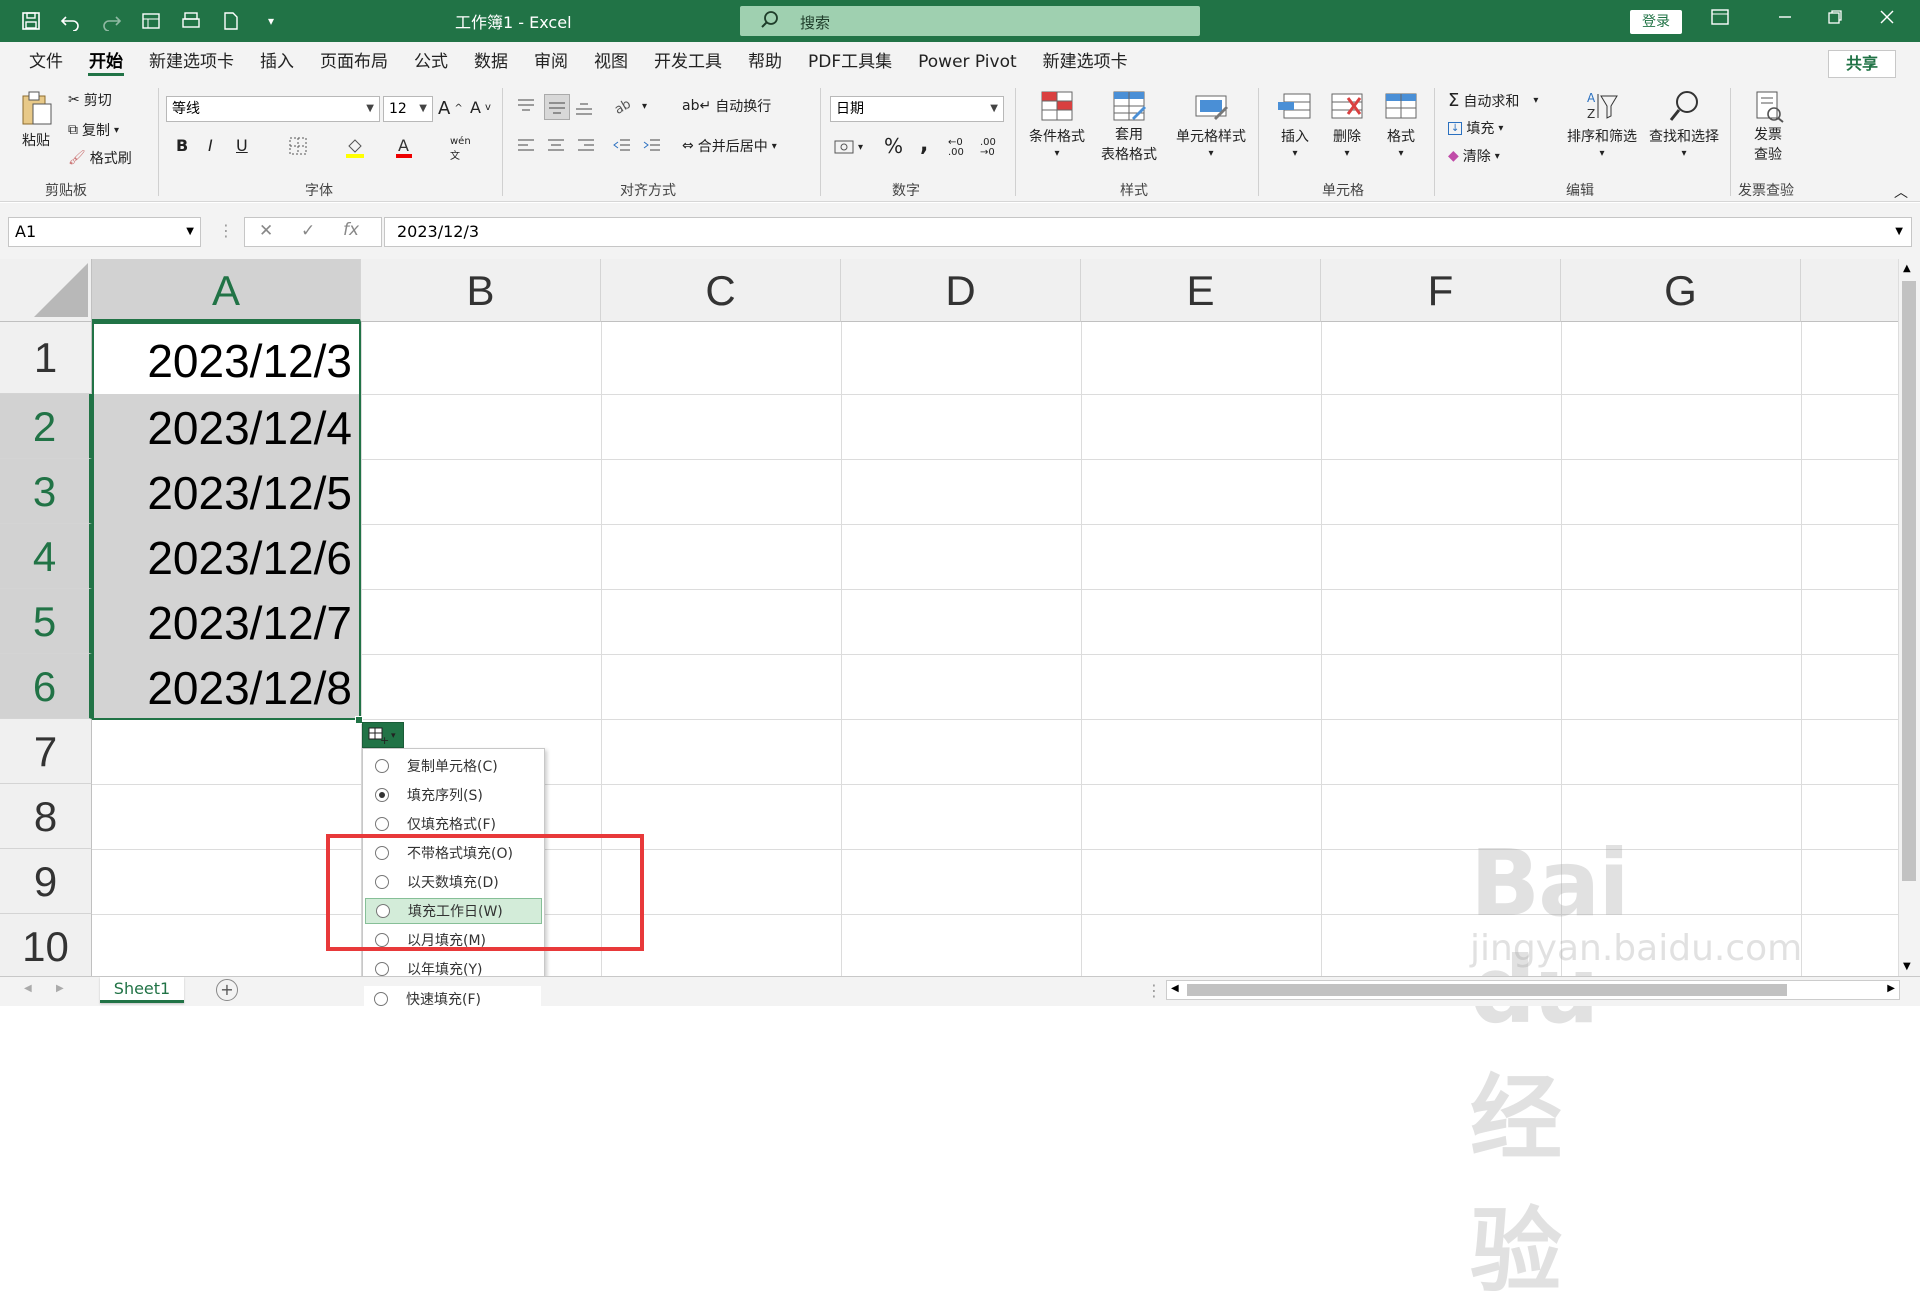  Describe the element at coordinates (351, 230) in the screenshot. I see `insert-function-button: fx` at that location.